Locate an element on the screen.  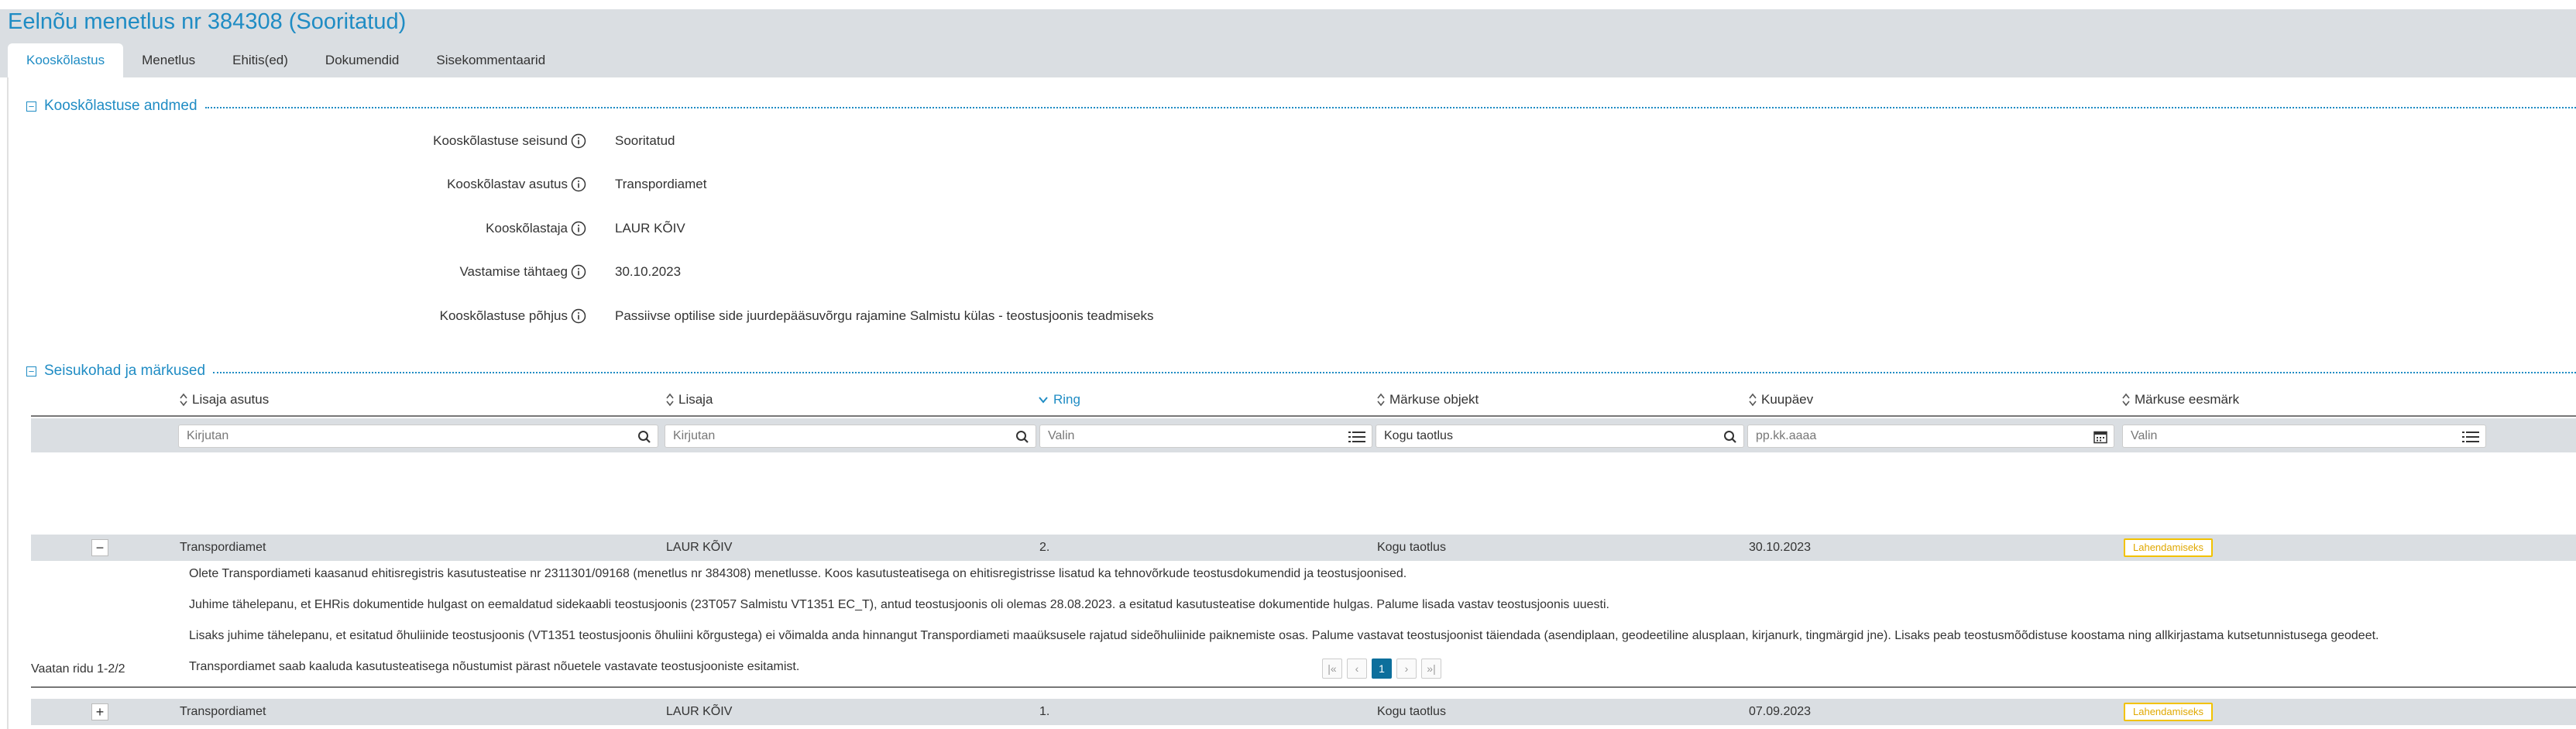
tab-sisekommentaarid: Sisekommentaarid is located at coordinates (490, 60).